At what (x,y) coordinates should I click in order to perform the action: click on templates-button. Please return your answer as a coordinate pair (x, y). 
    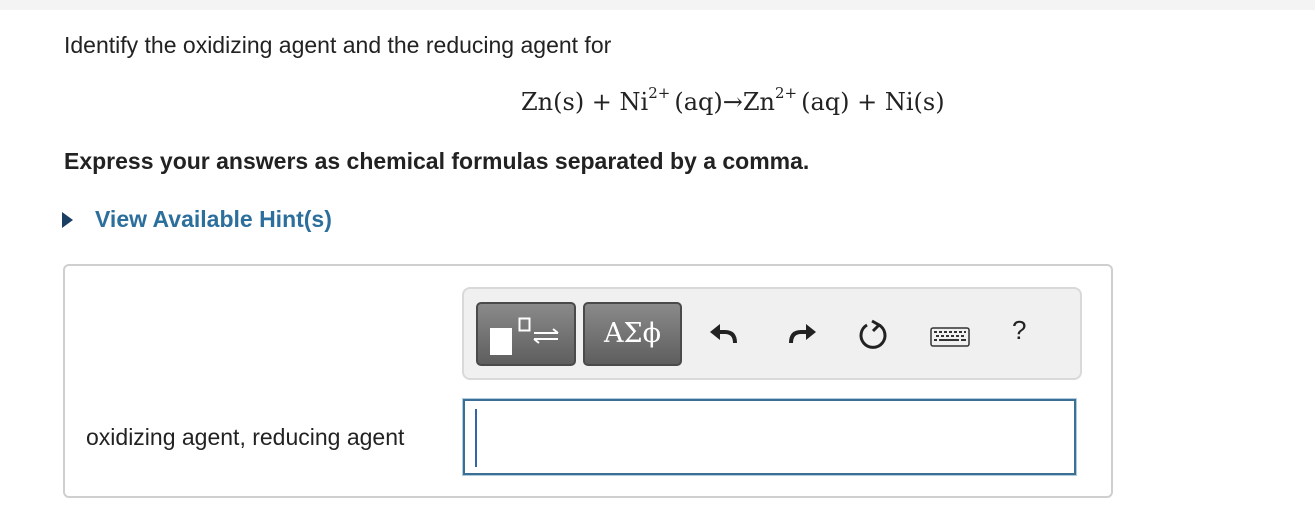
    Looking at the image, I should click on (526, 334).